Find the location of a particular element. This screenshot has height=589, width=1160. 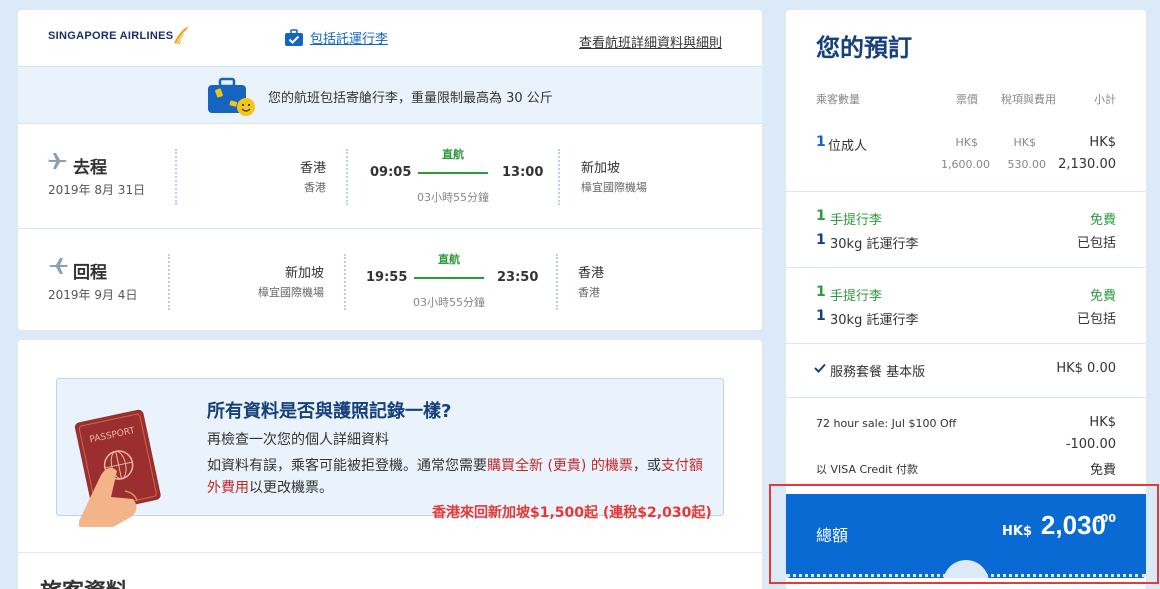

return-date: 2019年 9月 4日 is located at coordinates (93, 295).